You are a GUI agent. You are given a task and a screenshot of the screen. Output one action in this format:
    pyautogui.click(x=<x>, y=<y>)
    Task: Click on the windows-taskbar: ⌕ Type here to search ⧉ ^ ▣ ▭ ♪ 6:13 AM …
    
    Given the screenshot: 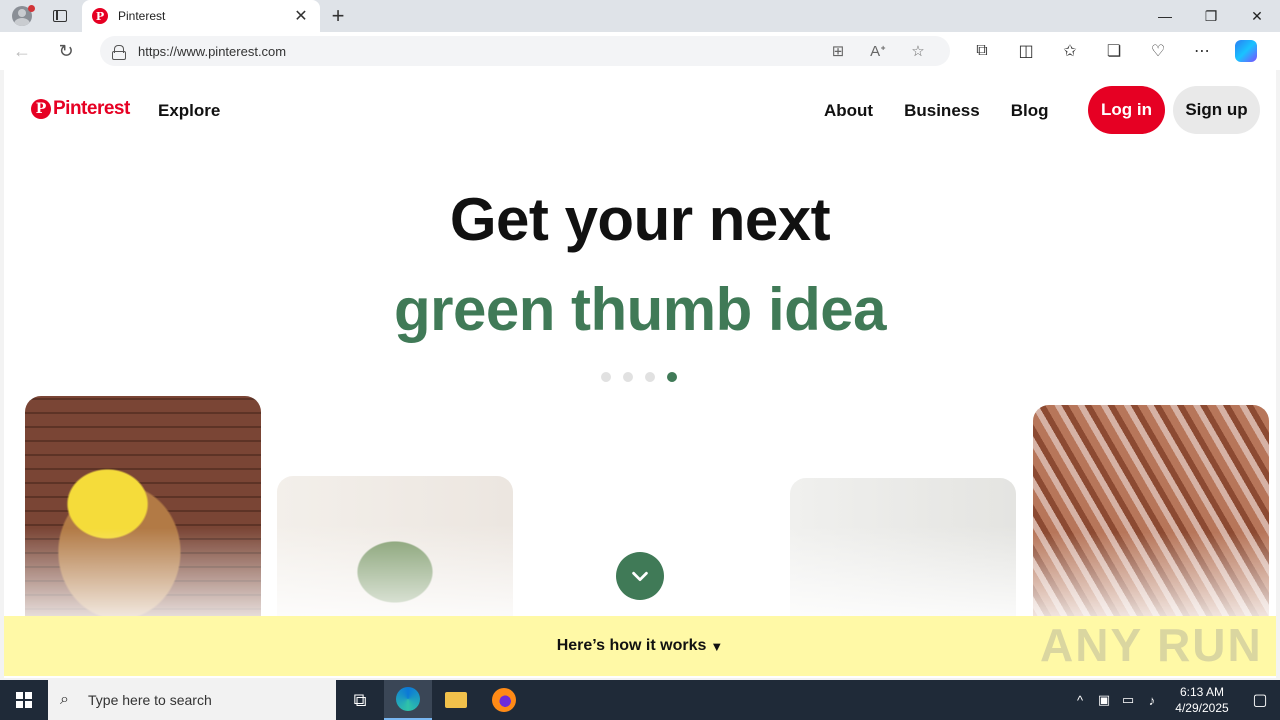 What is the action you would take?
    pyautogui.click(x=640, y=700)
    